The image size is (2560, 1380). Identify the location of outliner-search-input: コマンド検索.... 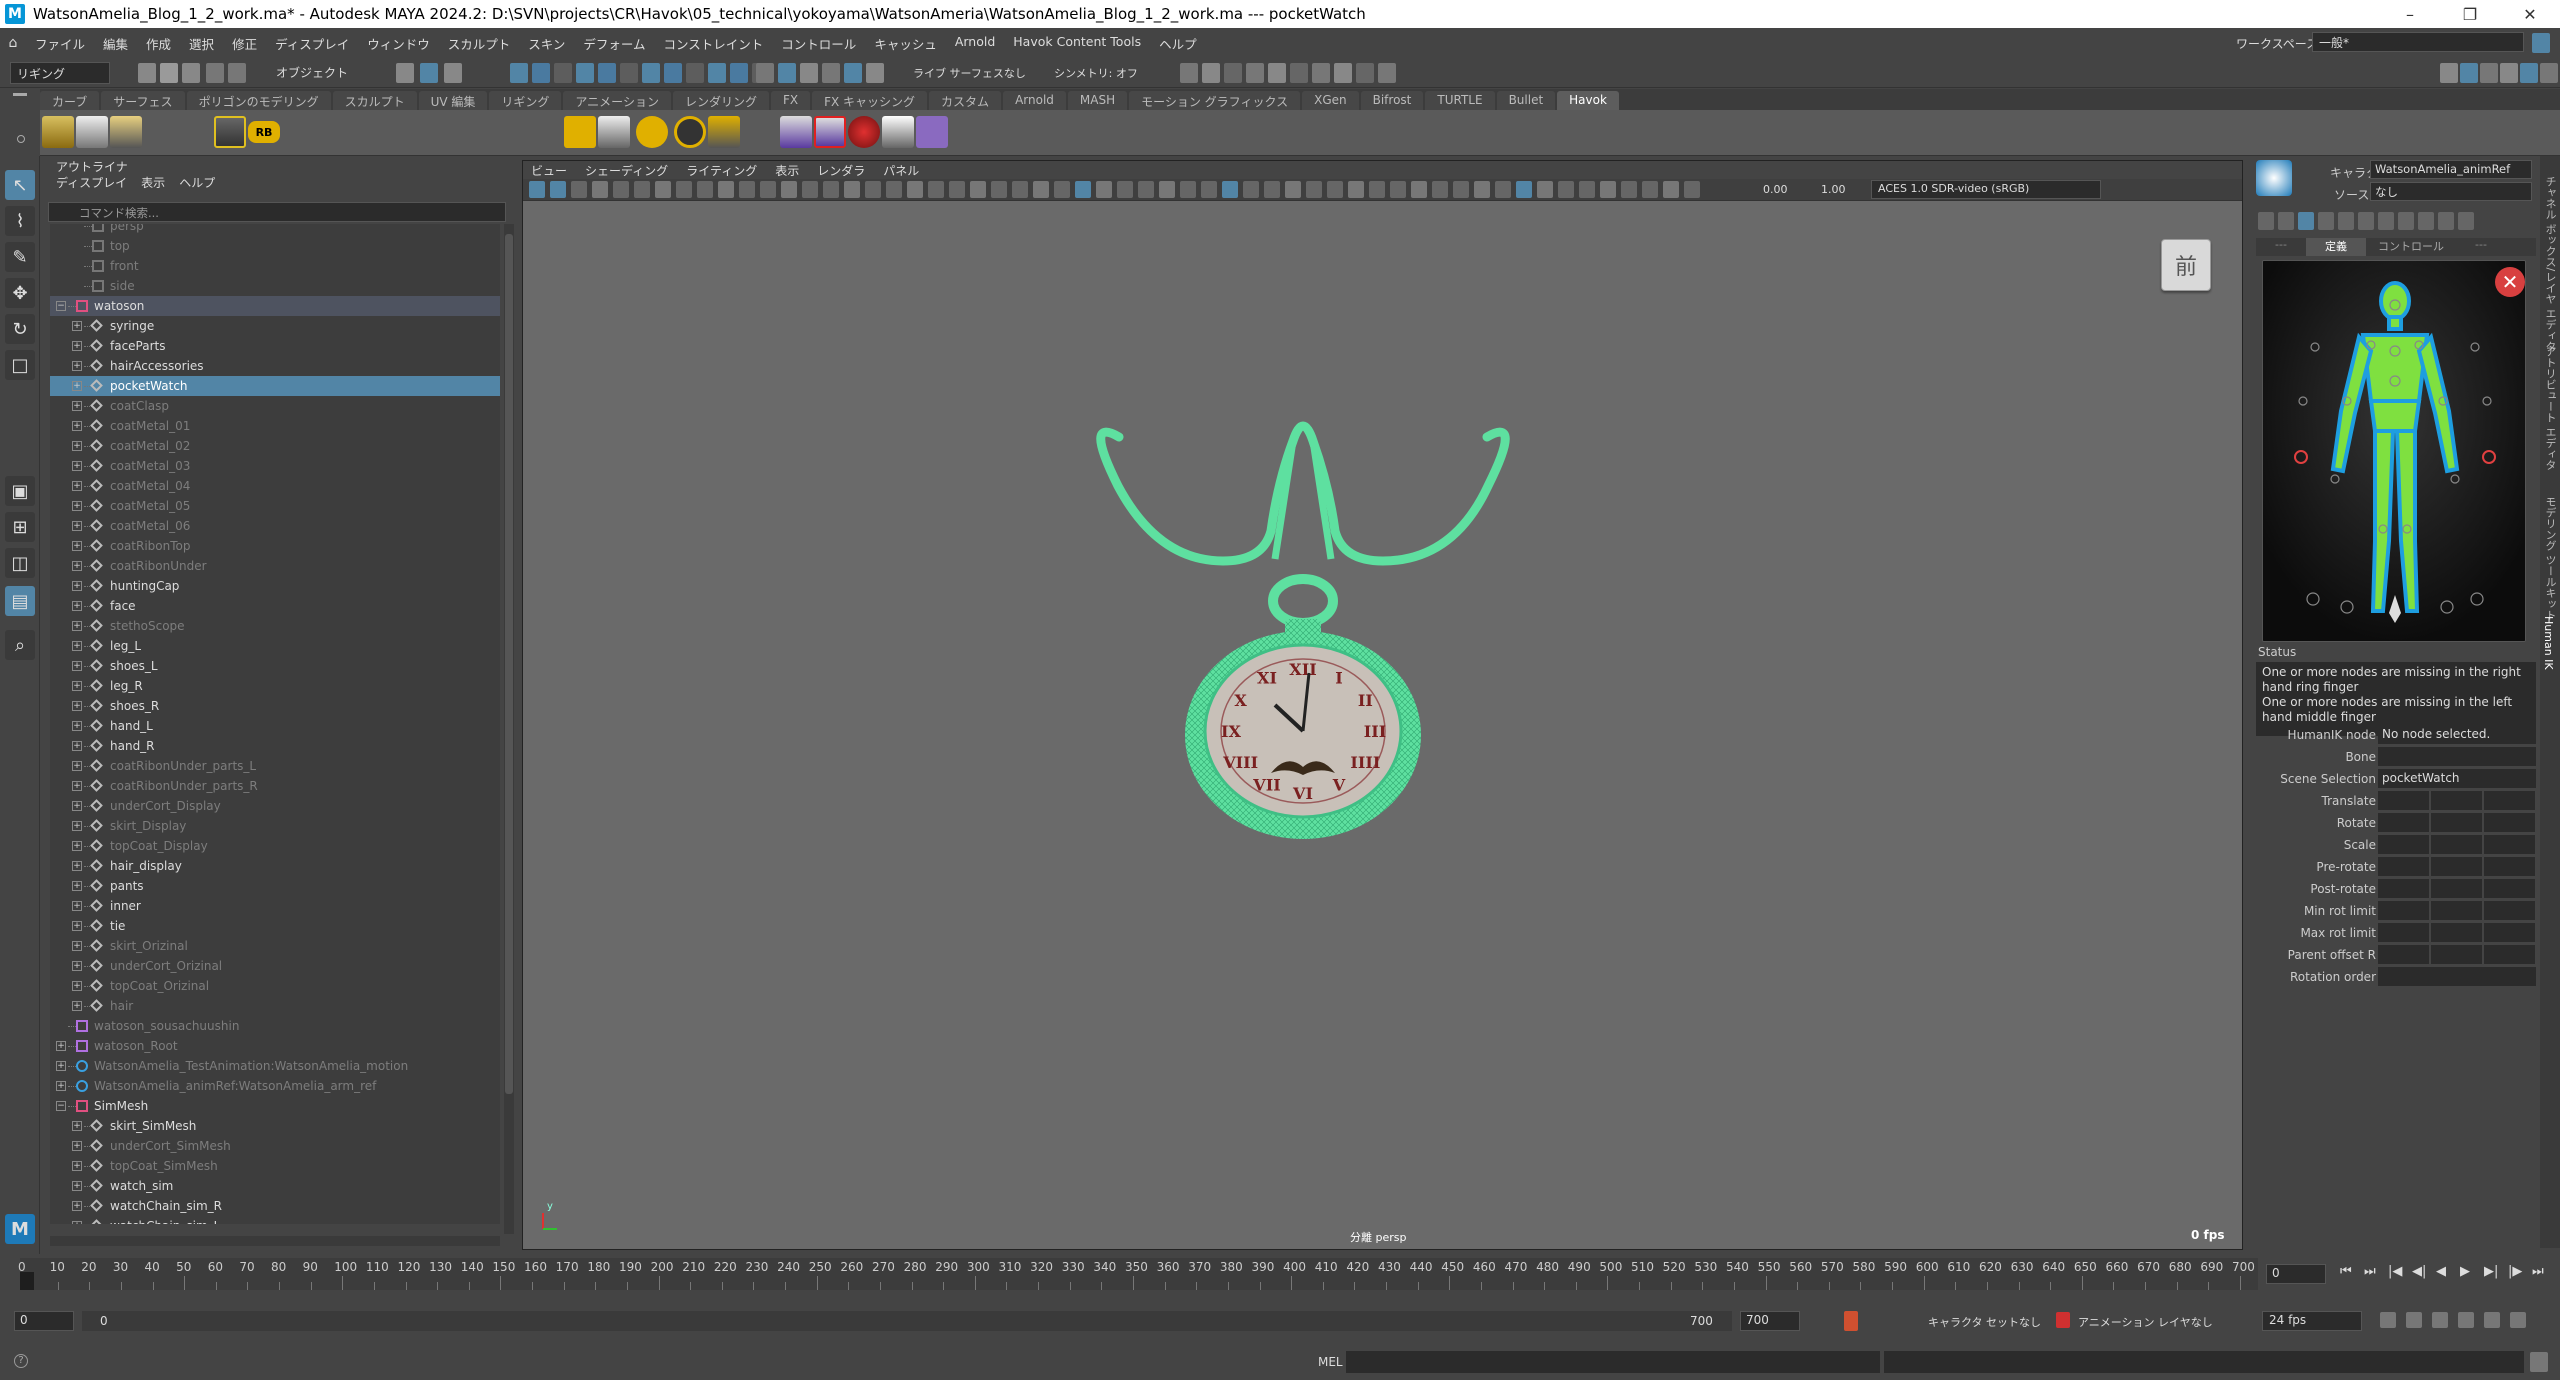
(277, 212).